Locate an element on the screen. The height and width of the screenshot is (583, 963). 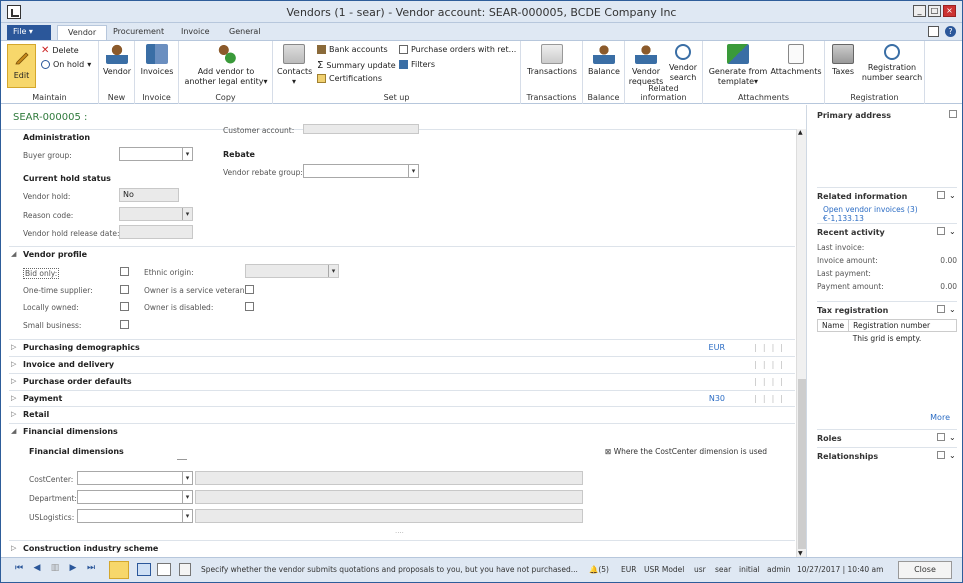
column-header-registration: Registration number is located at coordinates (891, 325).